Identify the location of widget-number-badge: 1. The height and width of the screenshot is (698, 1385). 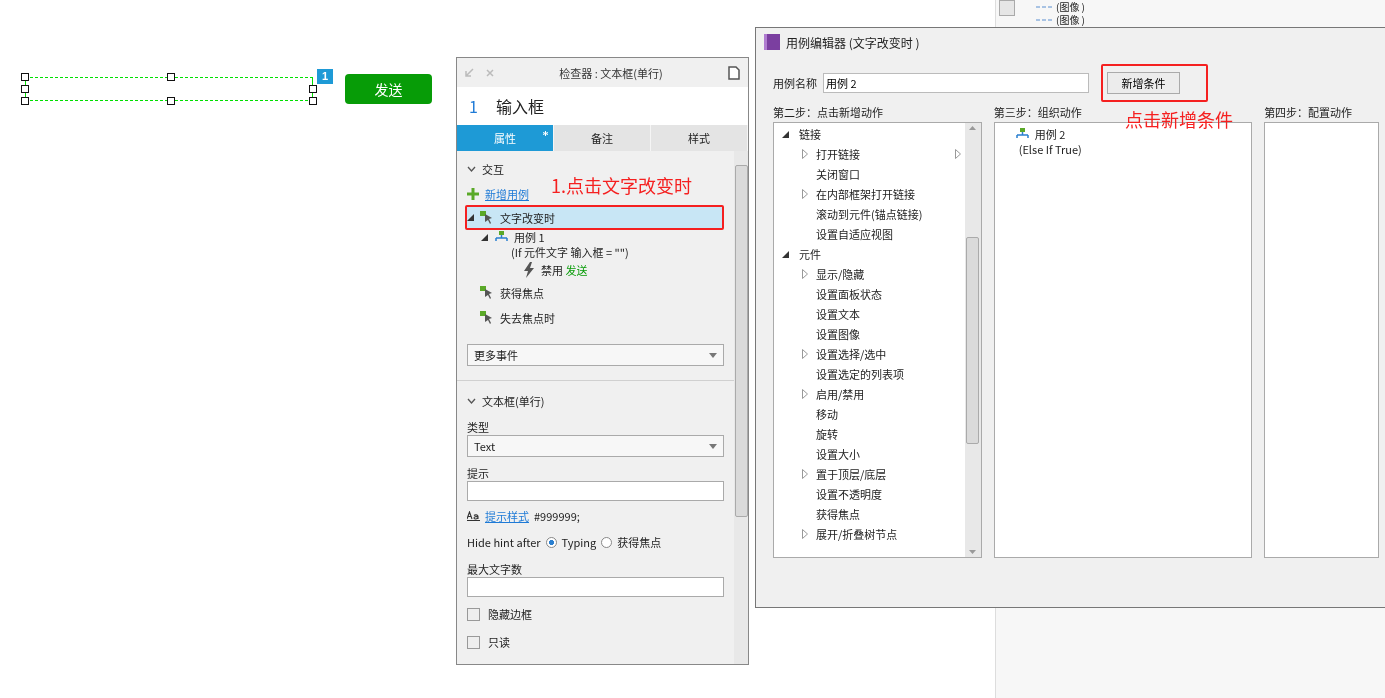
(325, 76).